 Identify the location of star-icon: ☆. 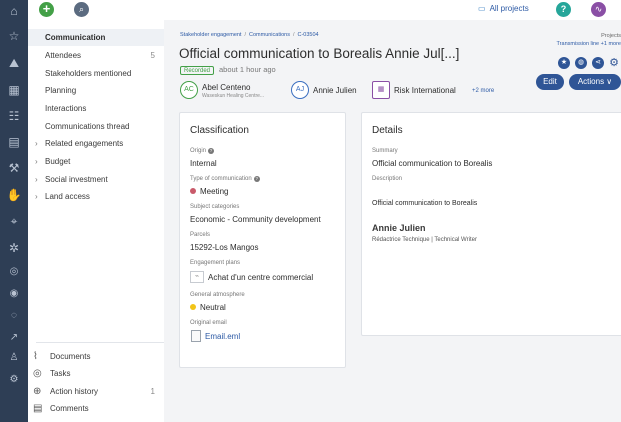
(14, 36).